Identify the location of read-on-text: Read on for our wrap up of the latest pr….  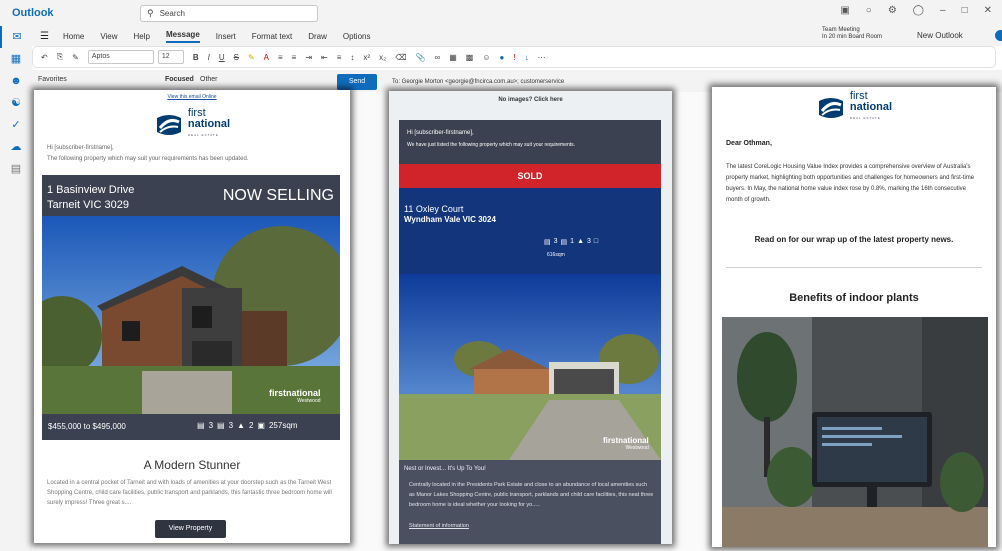
(854, 239).